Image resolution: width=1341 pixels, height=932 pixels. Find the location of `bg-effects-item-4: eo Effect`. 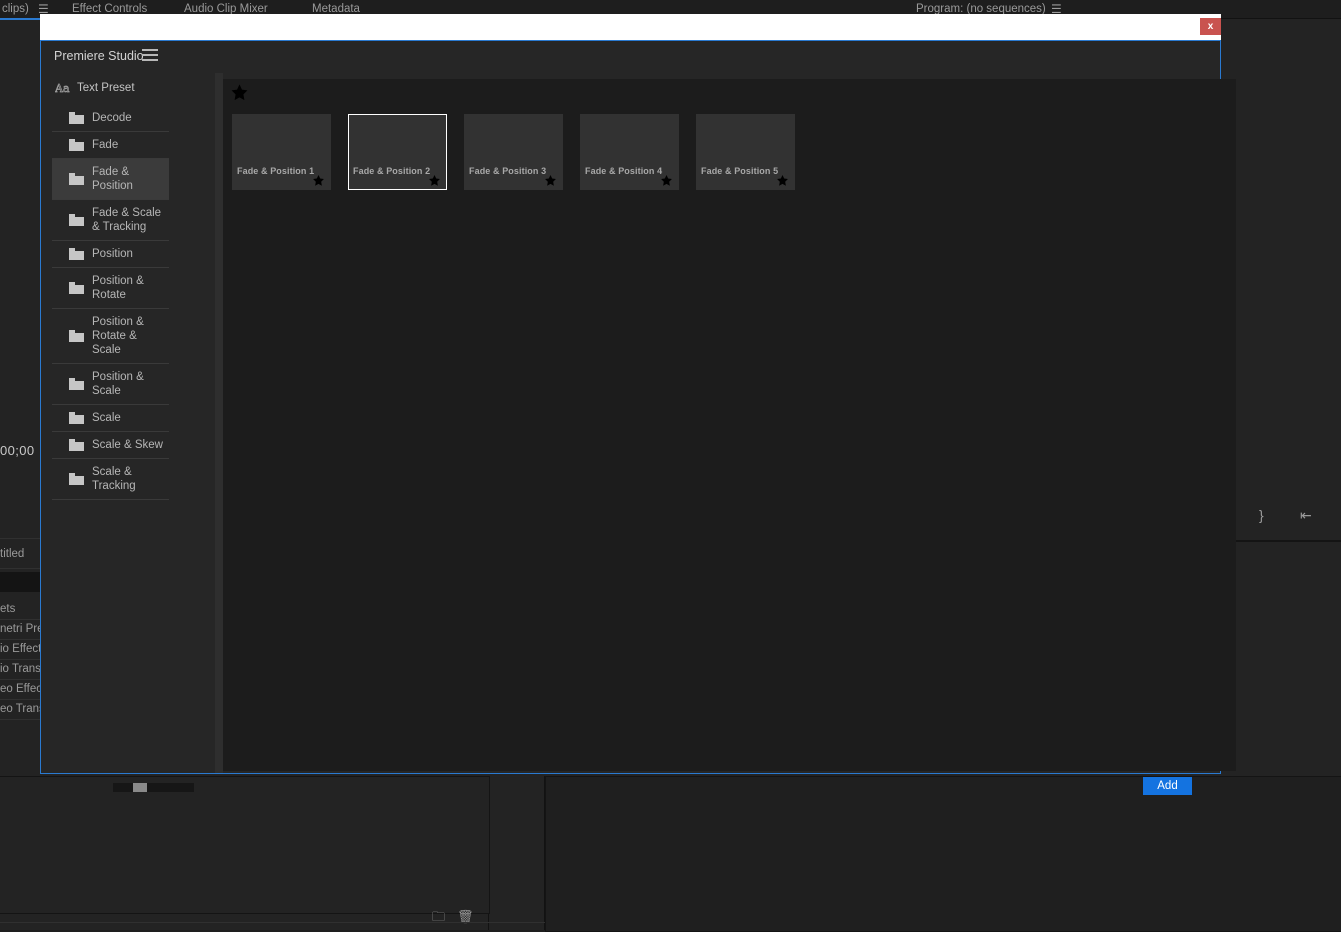

bg-effects-item-4: eo Effect is located at coordinates (22, 689).